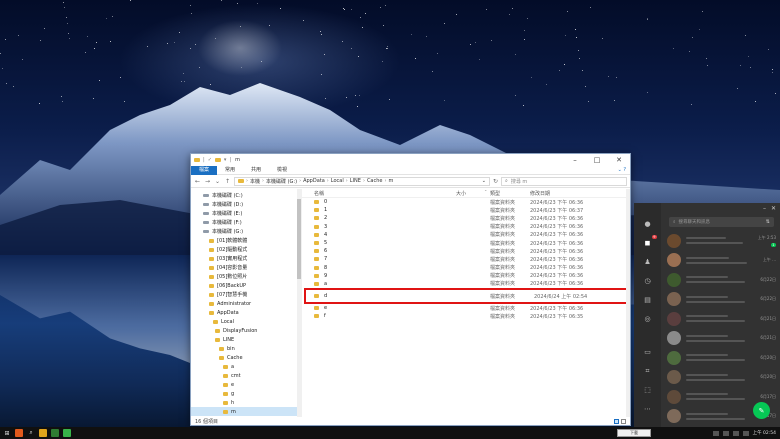  What do you see at coordinates (375, 181) in the screenshot?
I see `breadcrumb-item: Cache` at bounding box center [375, 181].